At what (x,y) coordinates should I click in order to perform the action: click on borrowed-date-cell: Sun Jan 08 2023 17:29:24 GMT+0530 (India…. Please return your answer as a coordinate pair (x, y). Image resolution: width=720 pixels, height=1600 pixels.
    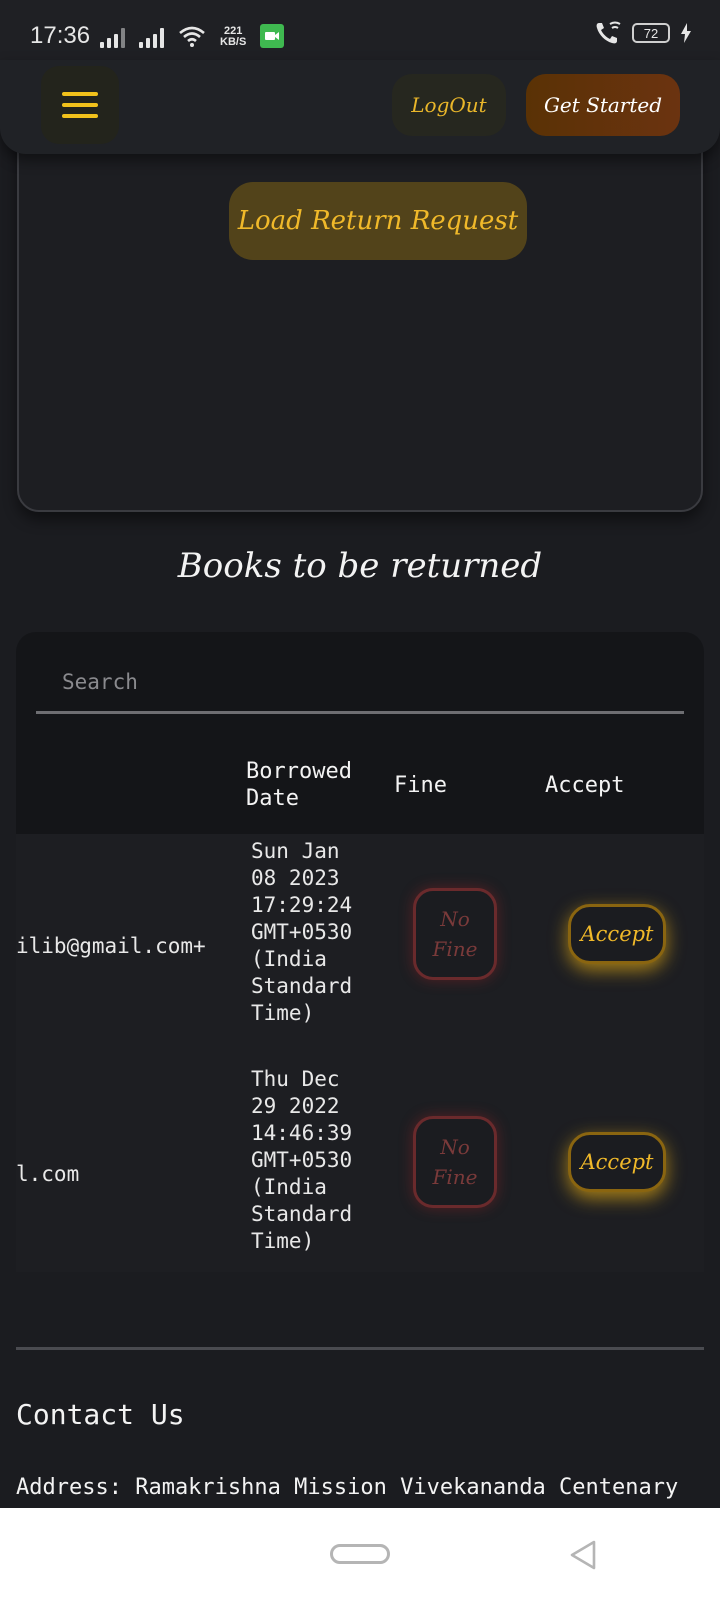
    Looking at the image, I should click on (311, 932).